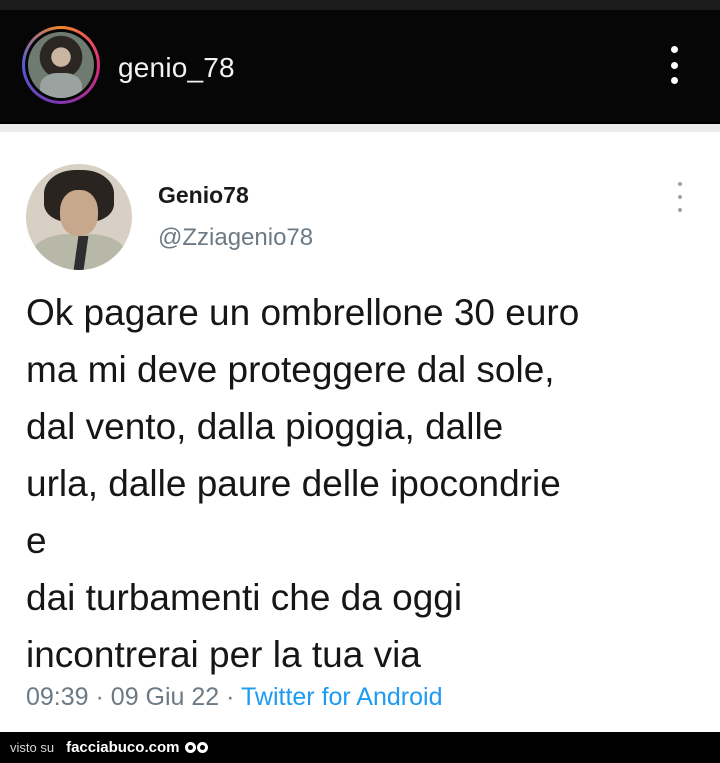 The image size is (720, 763). I want to click on eyes-logo-icon, so click(198, 748).